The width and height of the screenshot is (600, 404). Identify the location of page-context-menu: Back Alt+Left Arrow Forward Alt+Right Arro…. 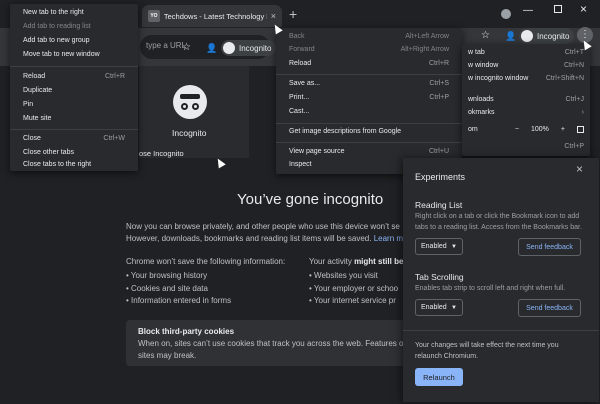
(369, 101).